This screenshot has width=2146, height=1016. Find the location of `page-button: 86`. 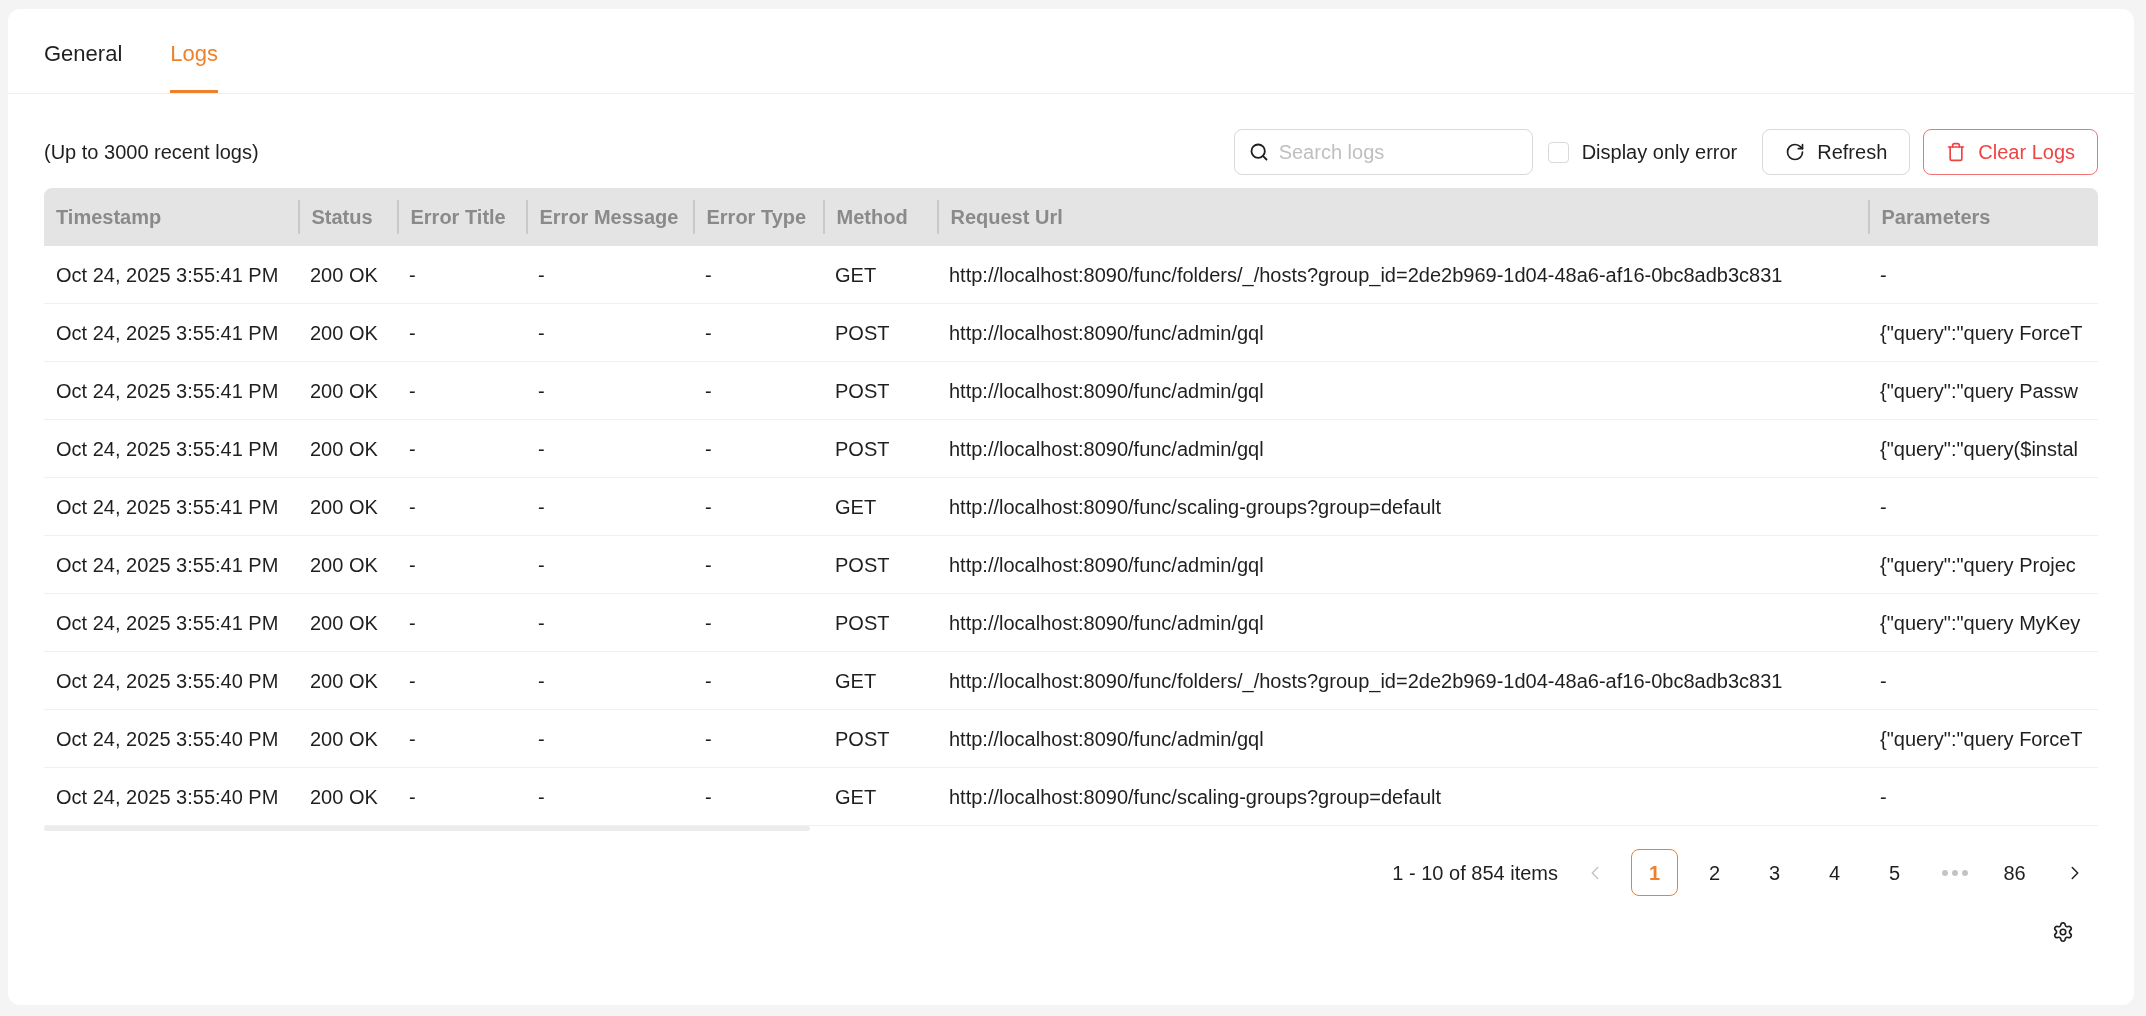

page-button: 86 is located at coordinates (2014, 872).